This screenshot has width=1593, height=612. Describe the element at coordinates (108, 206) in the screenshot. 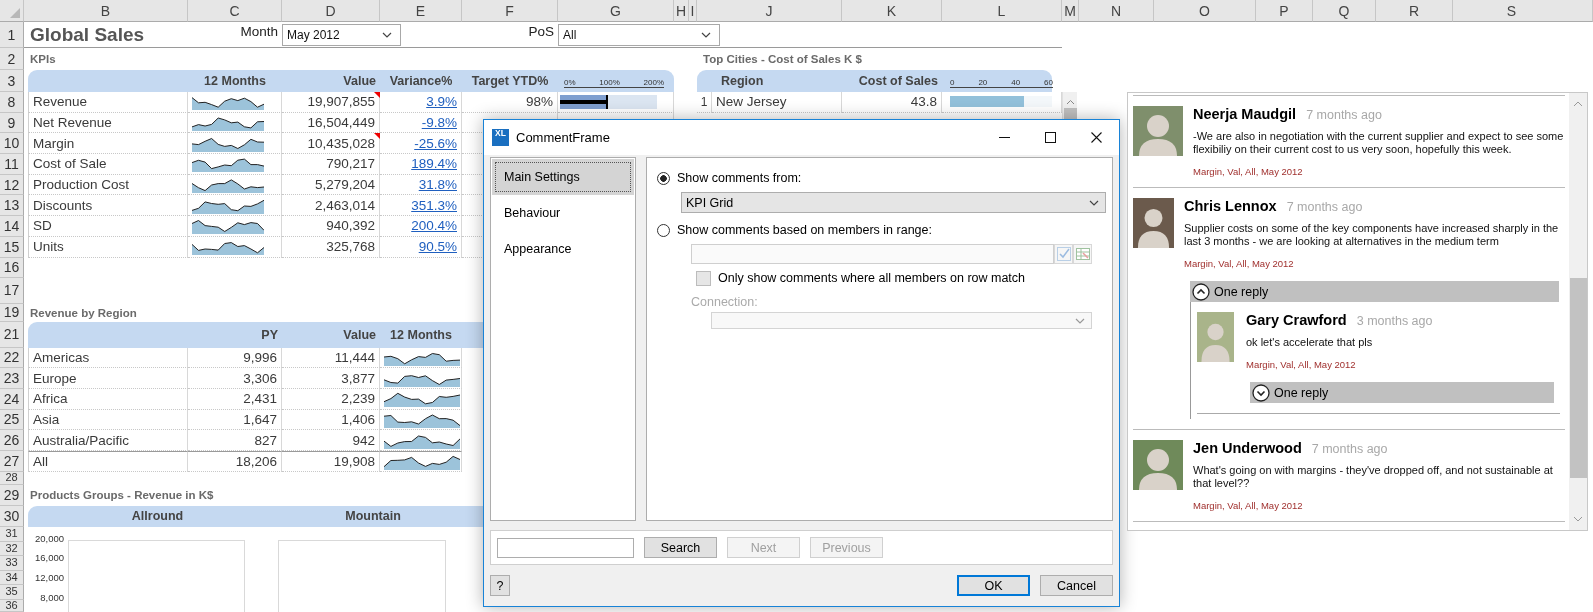

I see `table-cell: Discounts` at that location.